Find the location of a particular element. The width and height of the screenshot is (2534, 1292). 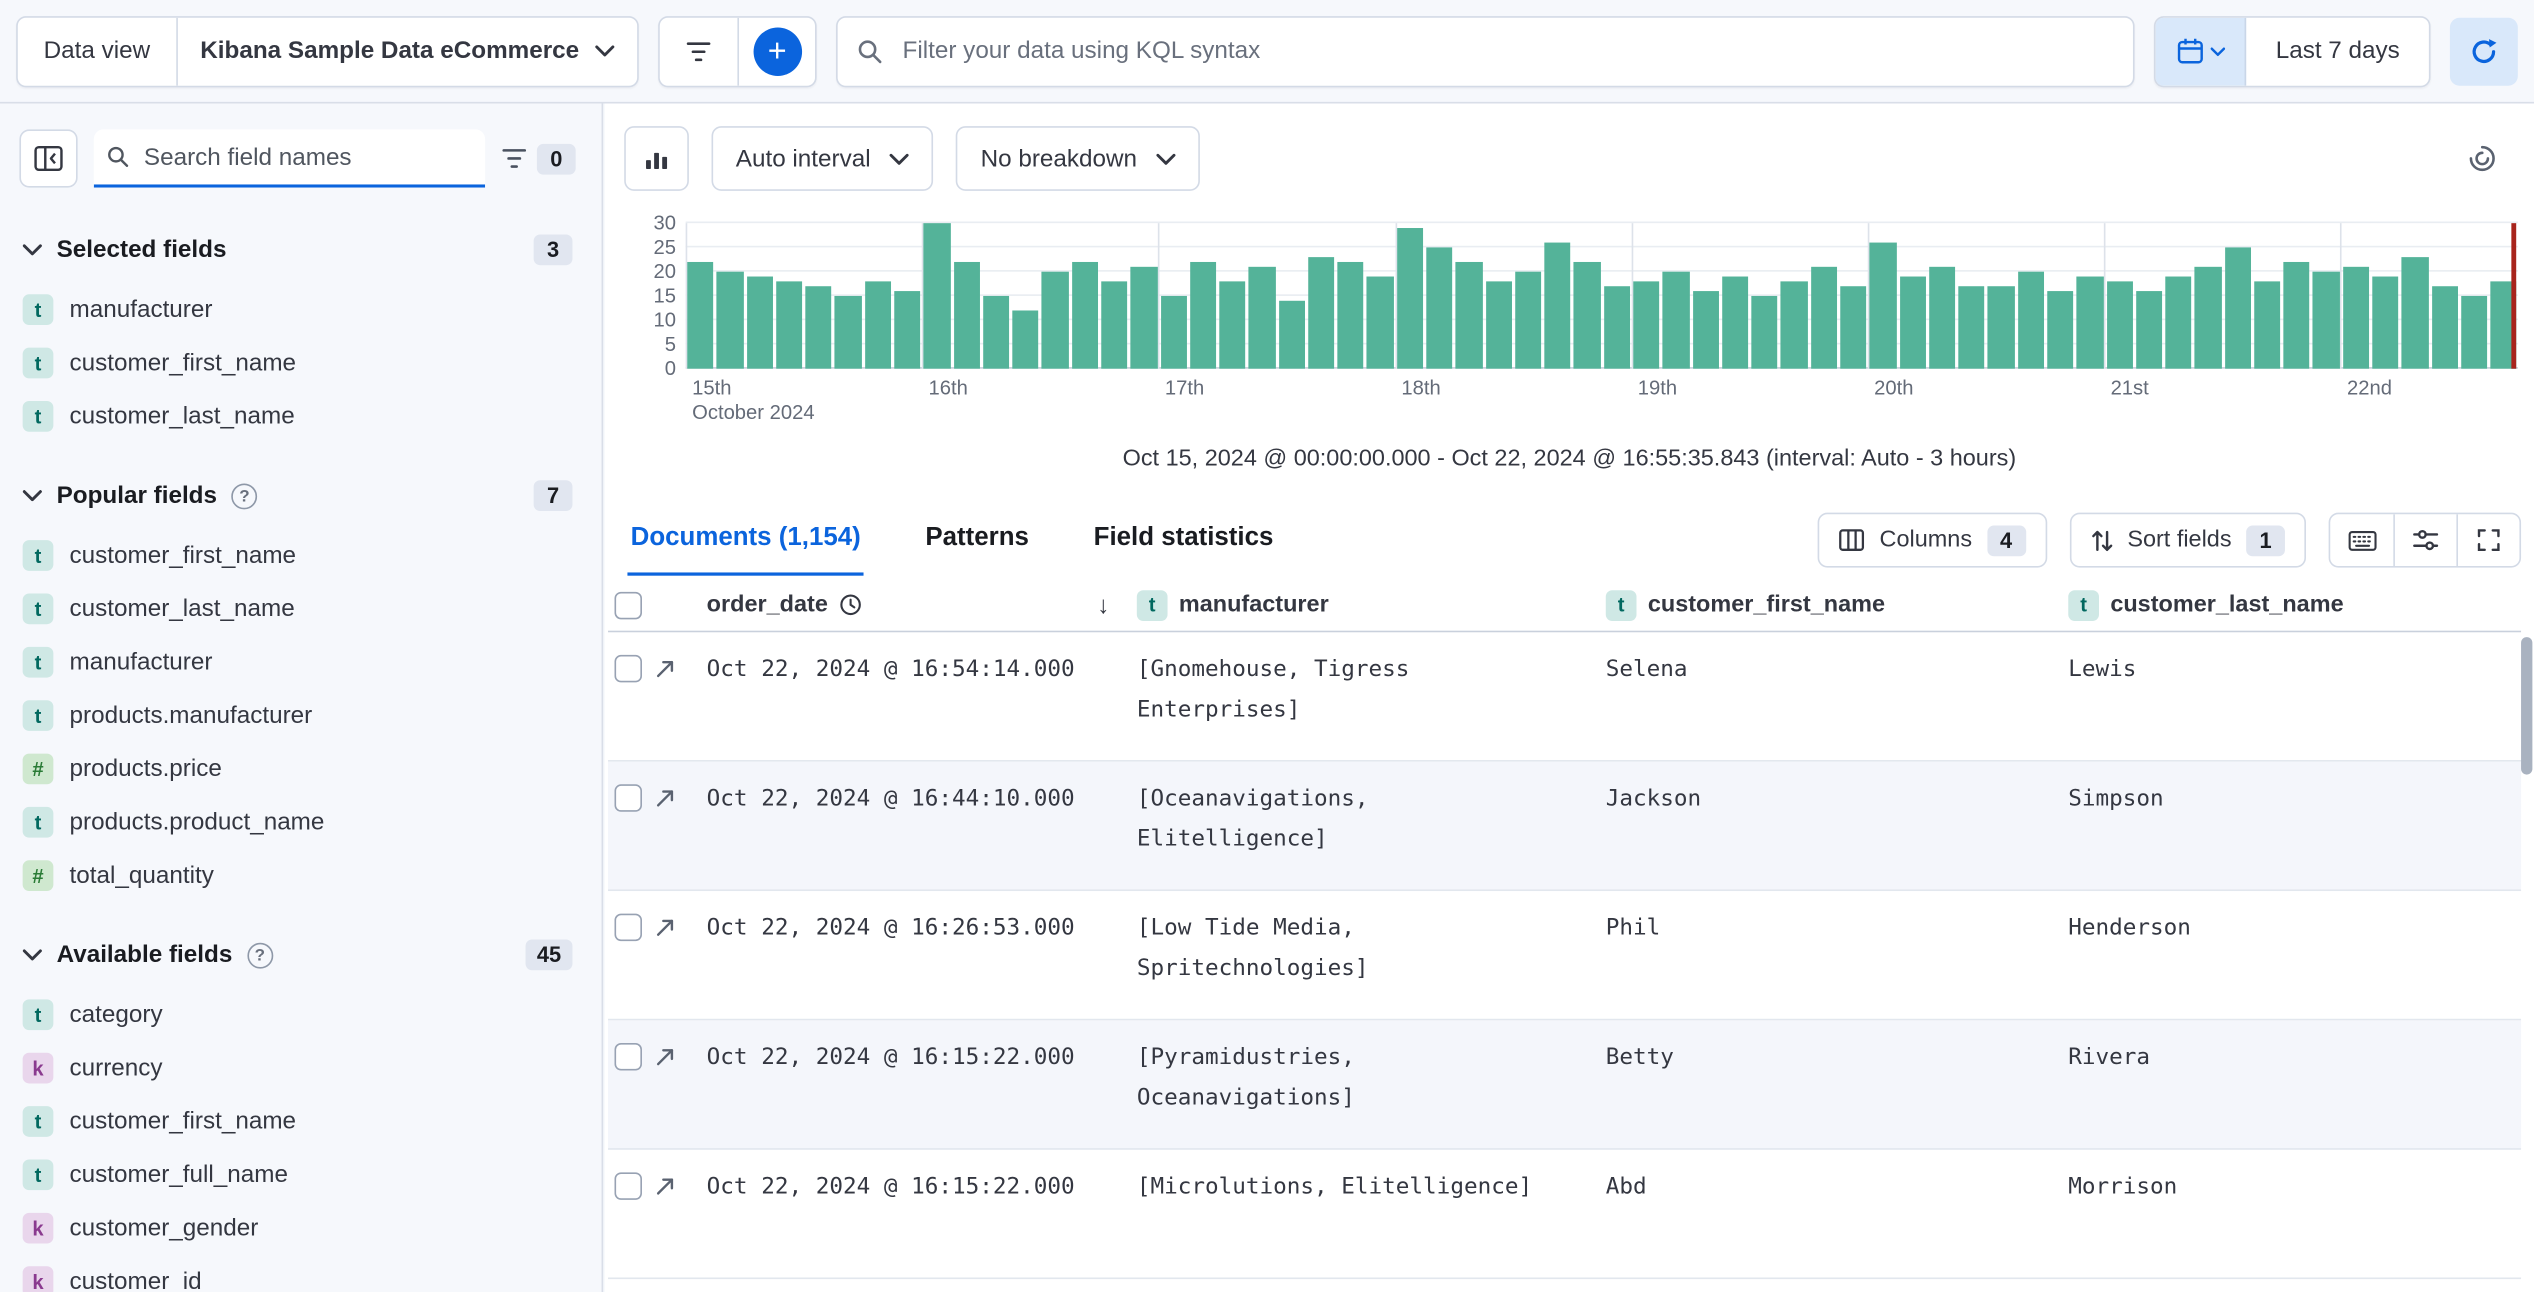

field-item-products.product_name: t products.product_name is located at coordinates (297, 822).